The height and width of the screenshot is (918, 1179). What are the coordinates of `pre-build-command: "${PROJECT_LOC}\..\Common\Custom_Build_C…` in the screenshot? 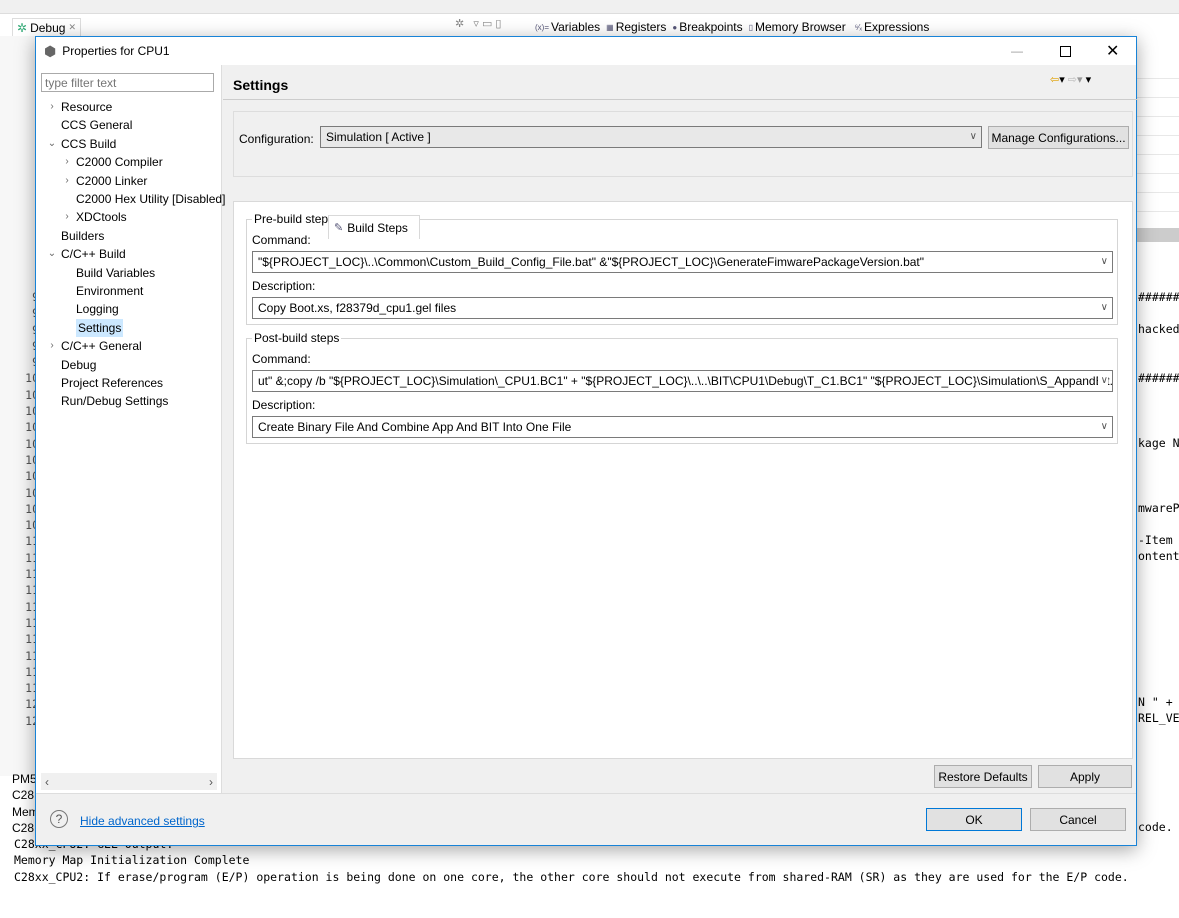 It's located at (682, 262).